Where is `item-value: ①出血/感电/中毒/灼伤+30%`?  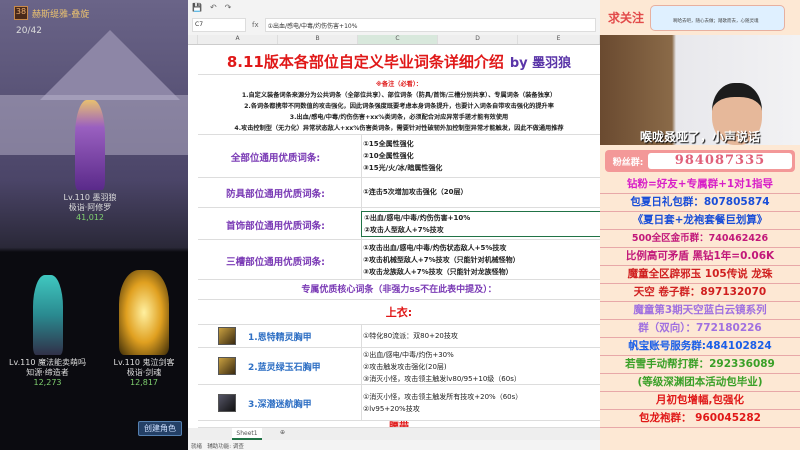 item-value: ①出血/感电/中毒/灼伤+30% is located at coordinates (408, 355).